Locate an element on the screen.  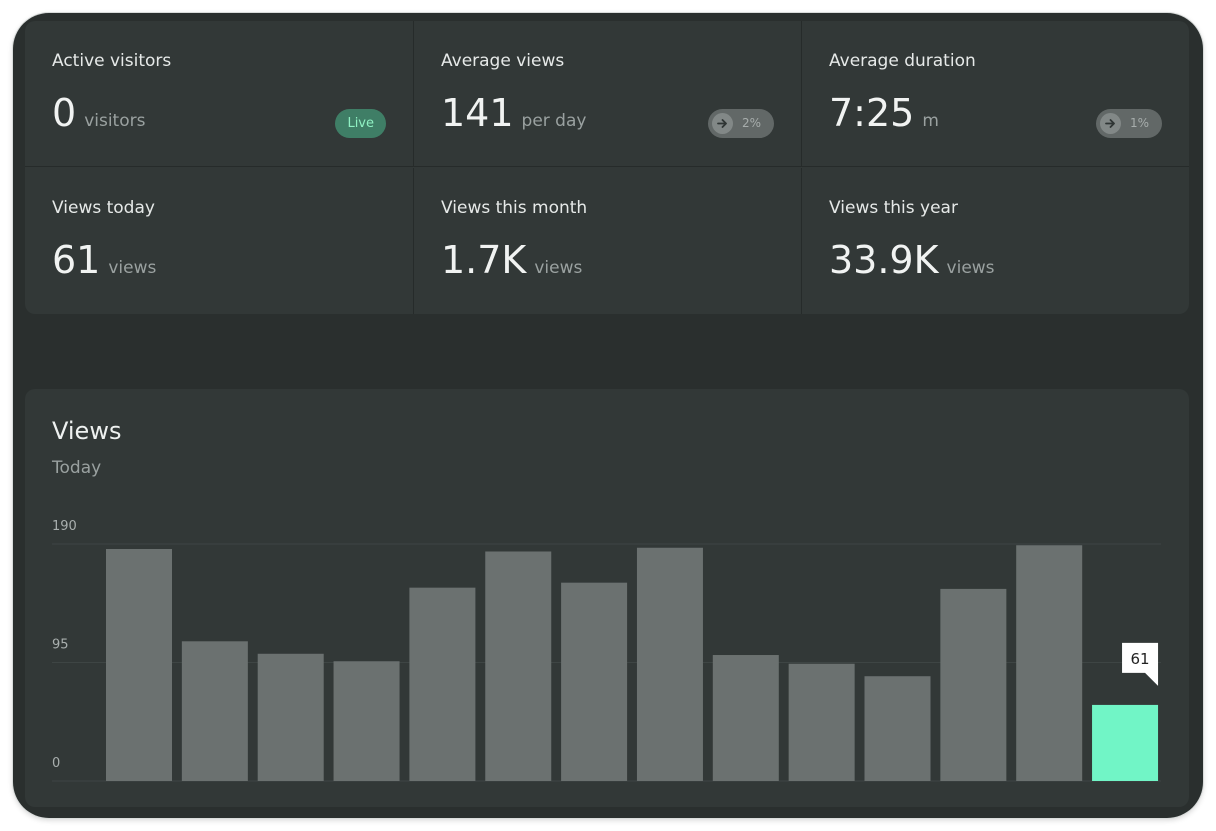
stat-value: 1.7K is located at coordinates (484, 260).